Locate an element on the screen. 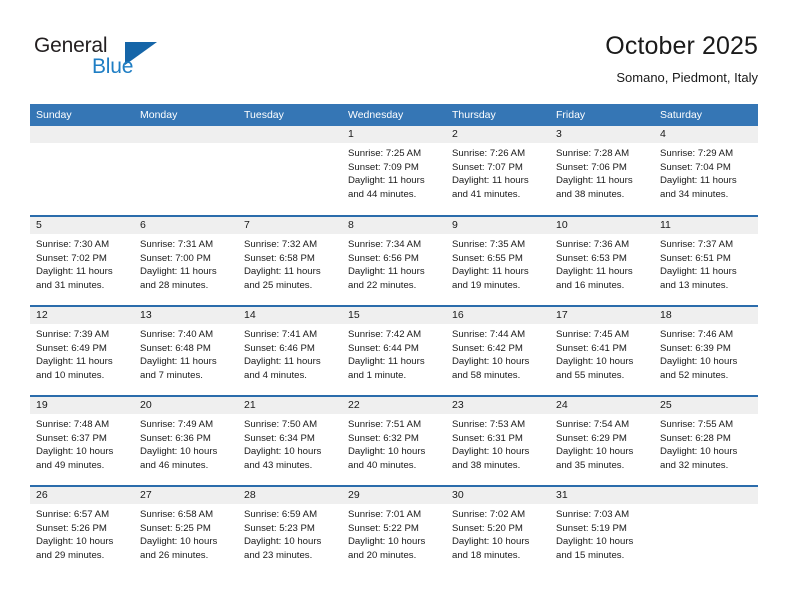 This screenshot has height=612, width=792. title-block: October 2025 Somano, Piedmont, Italy is located at coordinates (681, 59).